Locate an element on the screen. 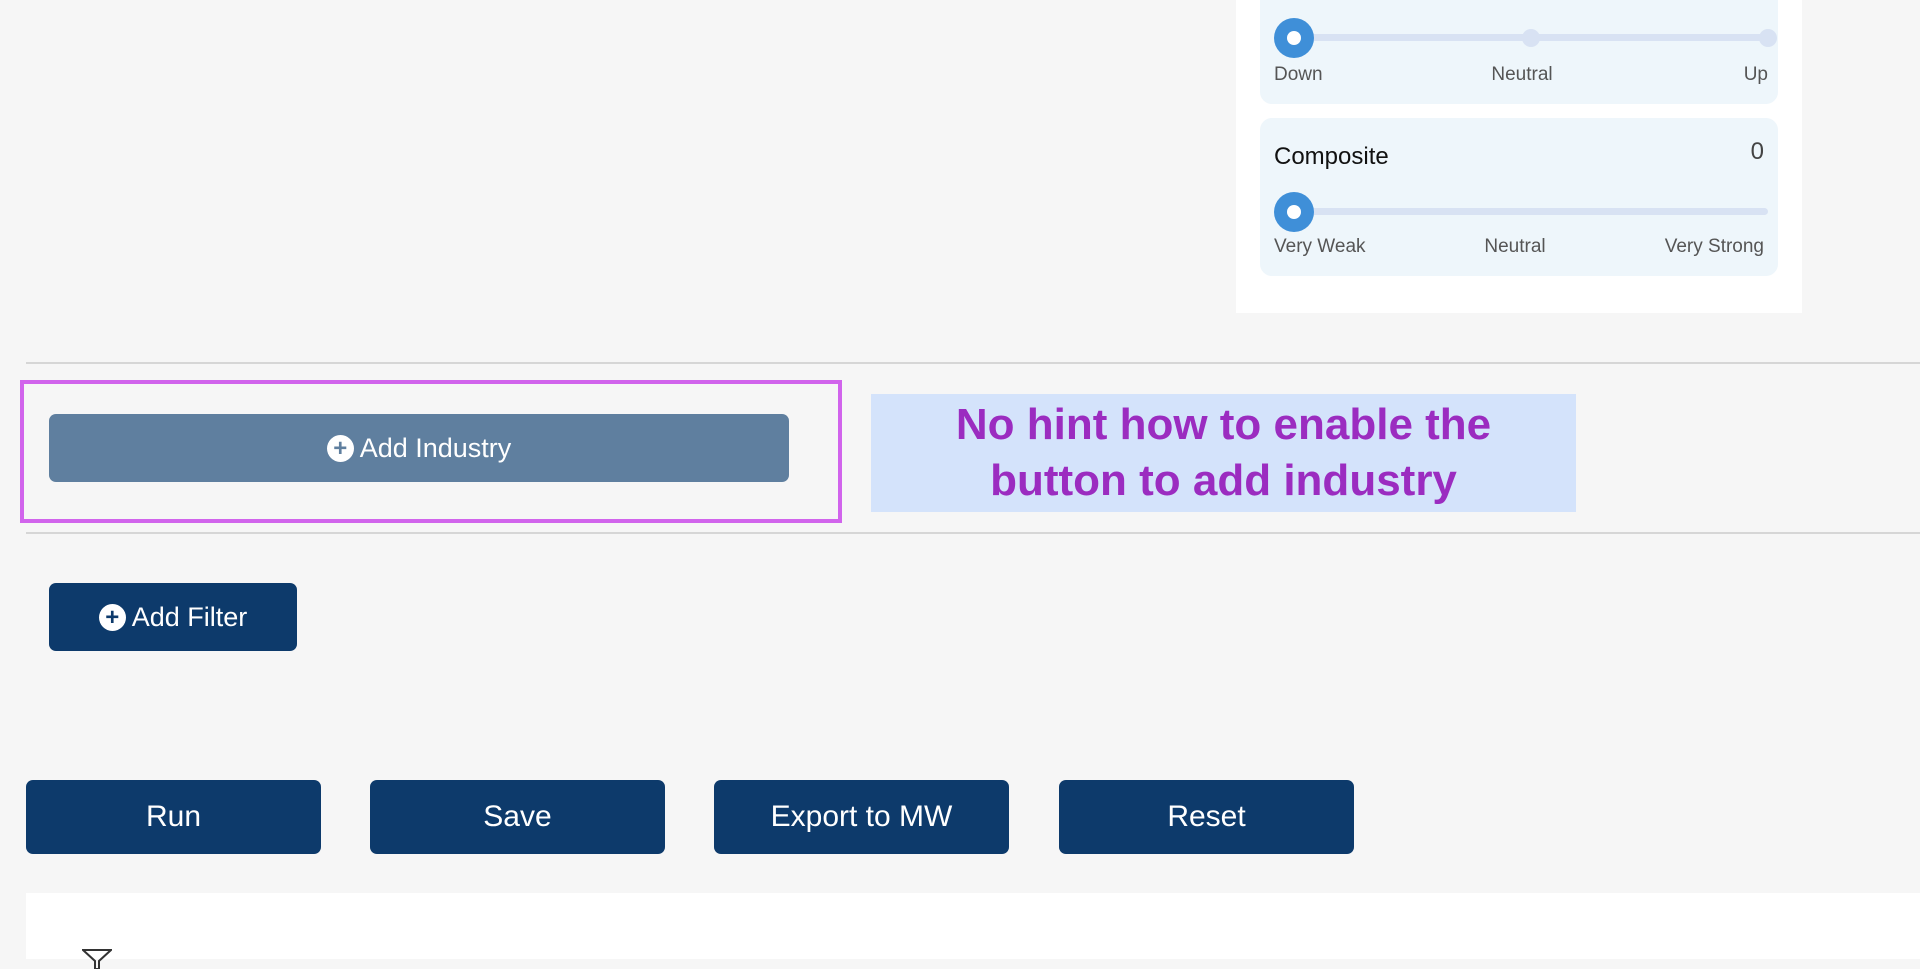 This screenshot has height=969, width=1920. trend-label-down: Down is located at coordinates (1298, 74).